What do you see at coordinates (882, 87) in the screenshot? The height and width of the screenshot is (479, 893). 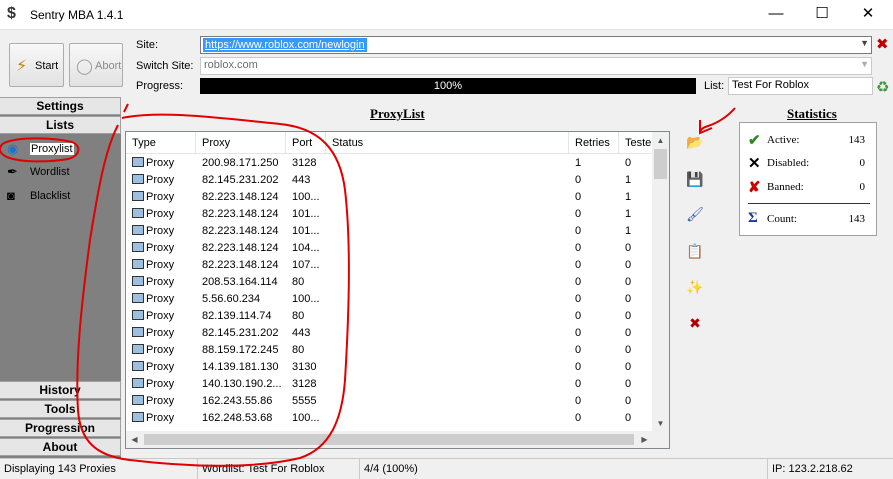 I see `refresh-icon: ♻` at bounding box center [882, 87].